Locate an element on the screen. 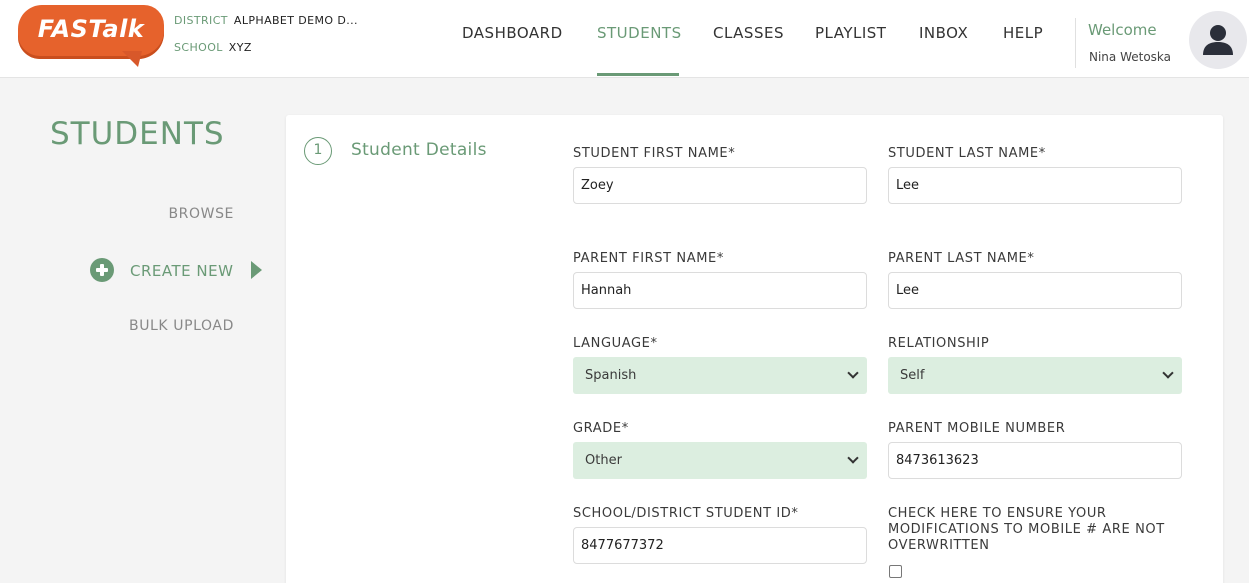 This screenshot has height=583, width=1249. step-title: Student Details is located at coordinates (419, 150).